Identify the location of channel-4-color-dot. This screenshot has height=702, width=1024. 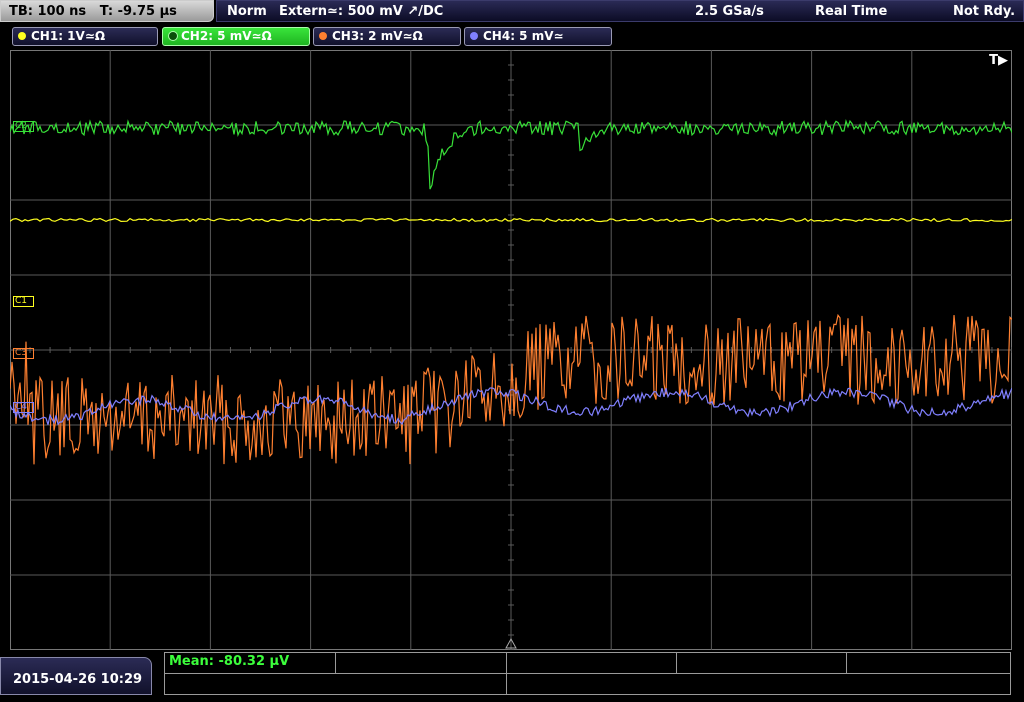
(474, 36).